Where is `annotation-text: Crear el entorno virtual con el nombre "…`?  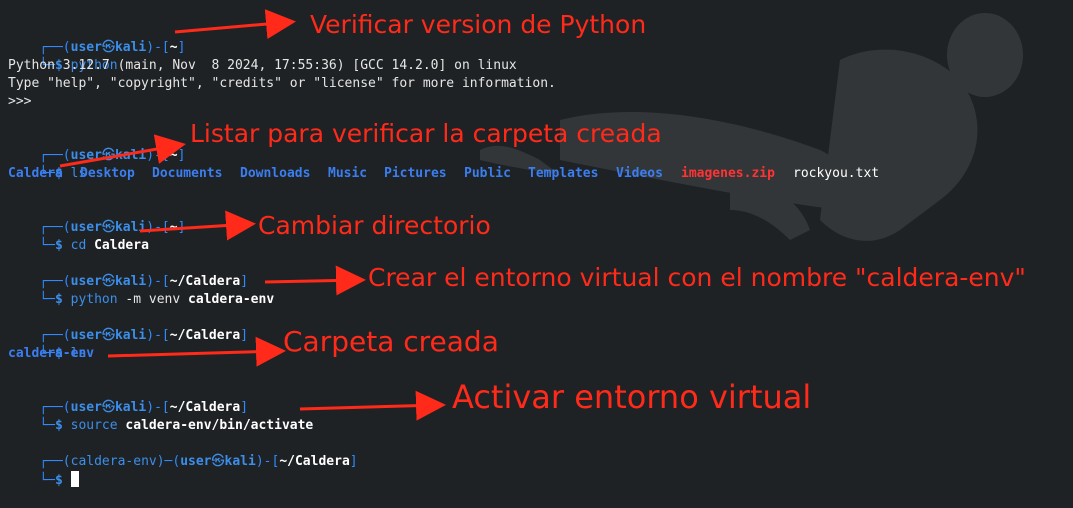 annotation-text: Crear el entorno virtual con el nombre "… is located at coordinates (697, 277).